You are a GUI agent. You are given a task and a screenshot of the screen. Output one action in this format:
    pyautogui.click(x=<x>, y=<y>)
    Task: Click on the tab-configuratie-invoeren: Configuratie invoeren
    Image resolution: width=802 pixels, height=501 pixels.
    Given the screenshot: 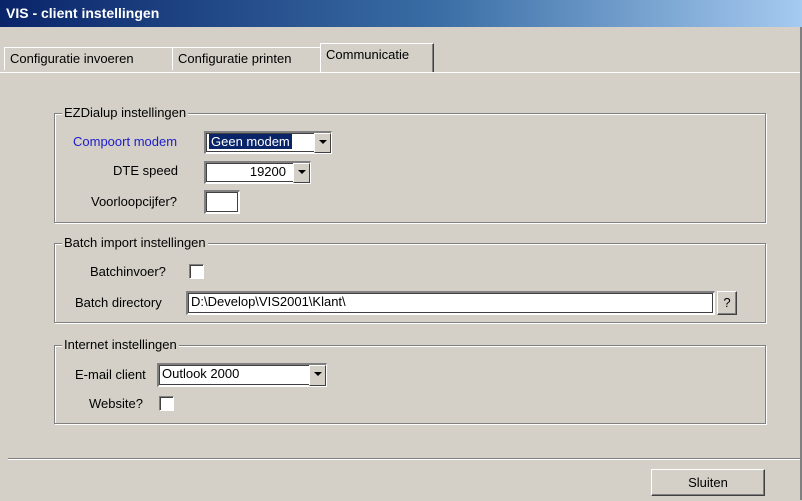 What is the action you would take?
    pyautogui.click(x=90, y=58)
    